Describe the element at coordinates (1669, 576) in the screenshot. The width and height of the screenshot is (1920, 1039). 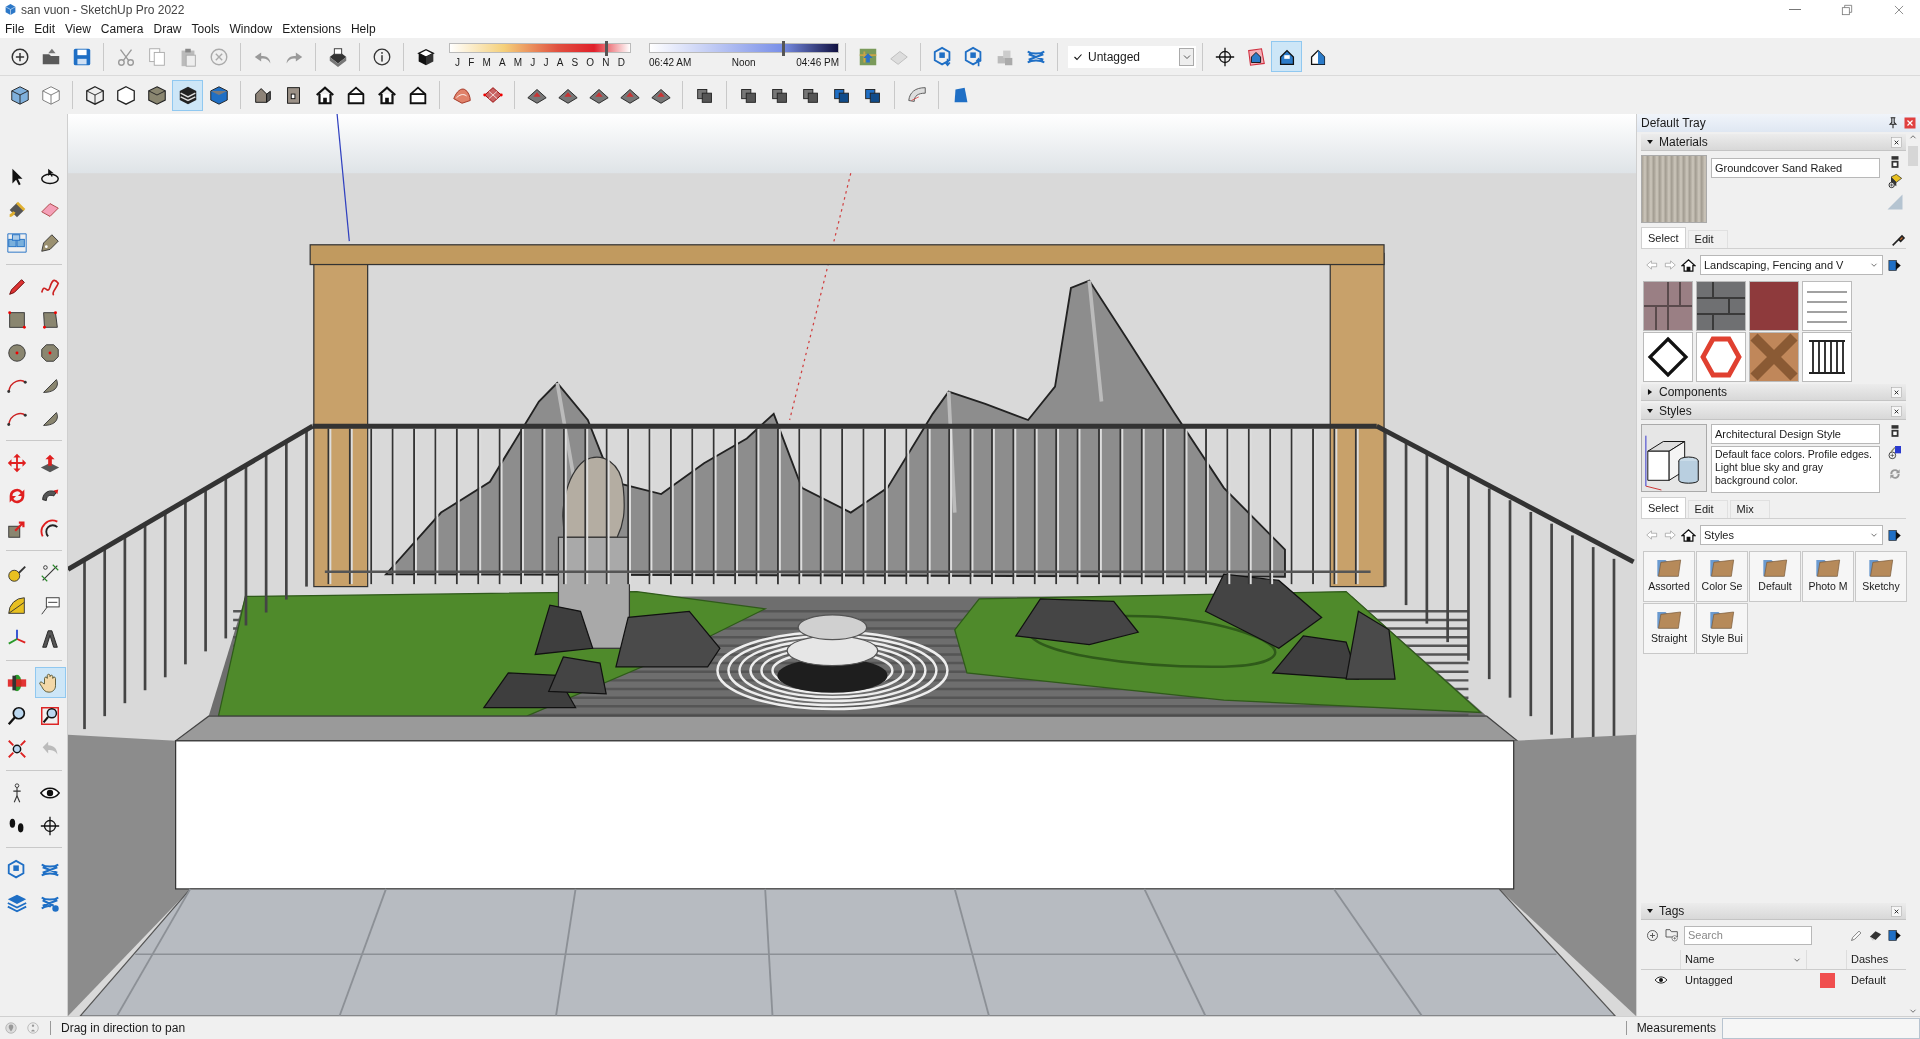
I see `style-folder: Assorted` at that location.